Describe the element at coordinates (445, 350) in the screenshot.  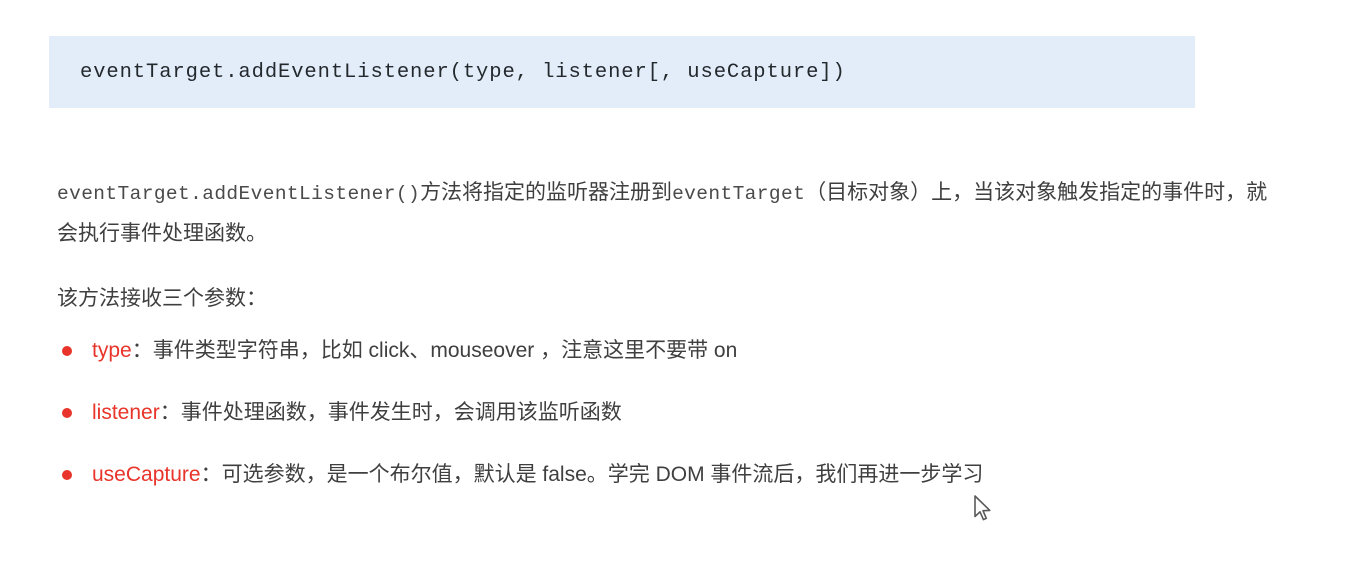
I see `param-description: 事件类型字符串，比如 click、mouseover ，注意这里不要带 on` at that location.